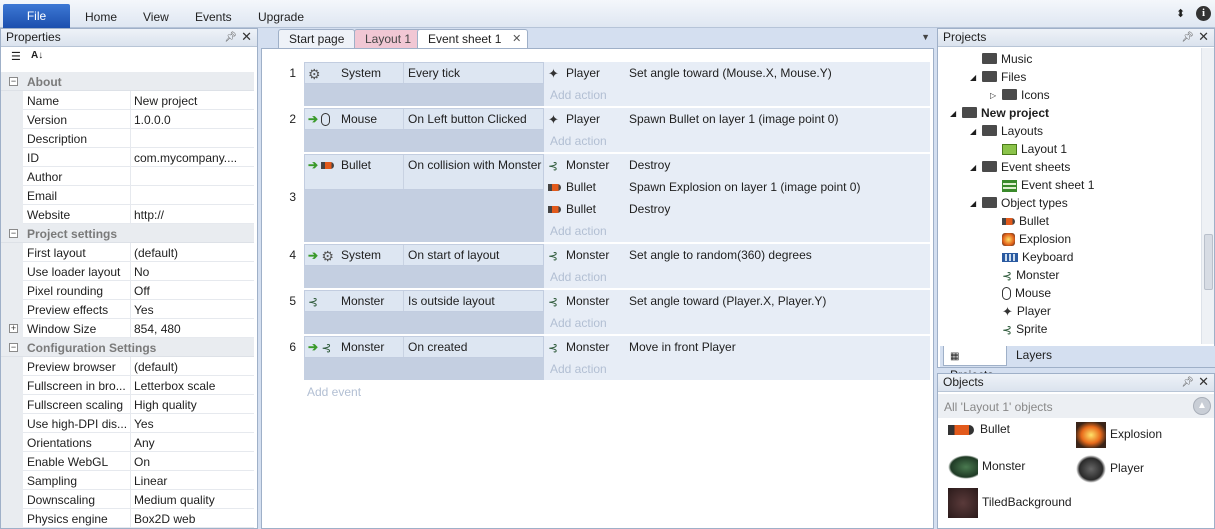 Image resolution: width=1215 pixels, height=529 pixels. What do you see at coordinates (289, 73) in the screenshot?
I see `event-number: 1` at bounding box center [289, 73].